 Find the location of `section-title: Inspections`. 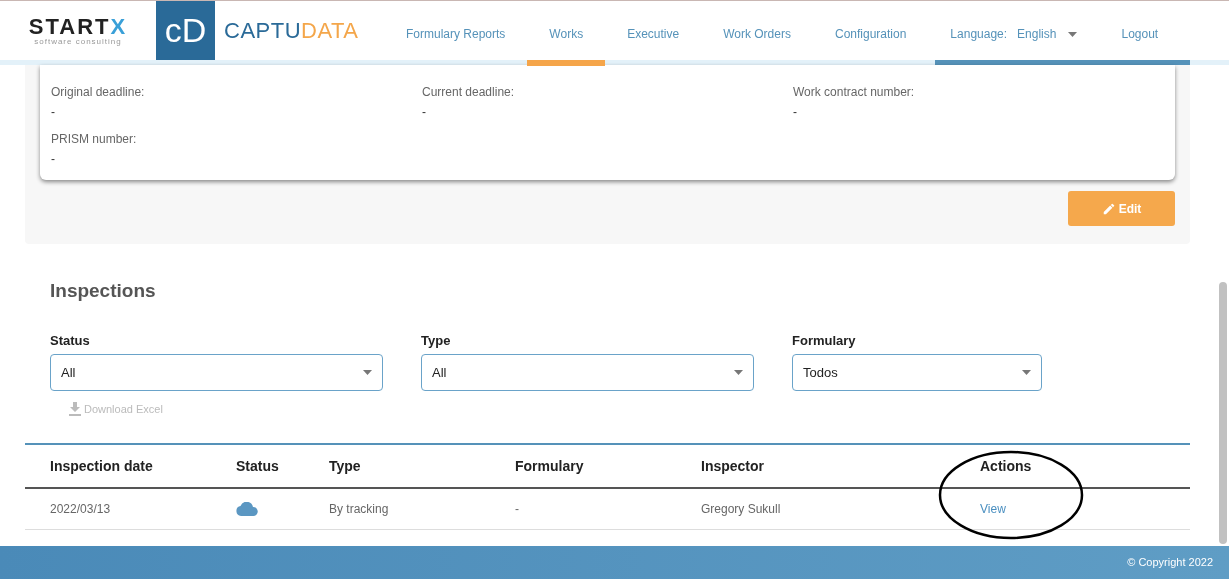

section-title: Inspections is located at coordinates (103, 291).